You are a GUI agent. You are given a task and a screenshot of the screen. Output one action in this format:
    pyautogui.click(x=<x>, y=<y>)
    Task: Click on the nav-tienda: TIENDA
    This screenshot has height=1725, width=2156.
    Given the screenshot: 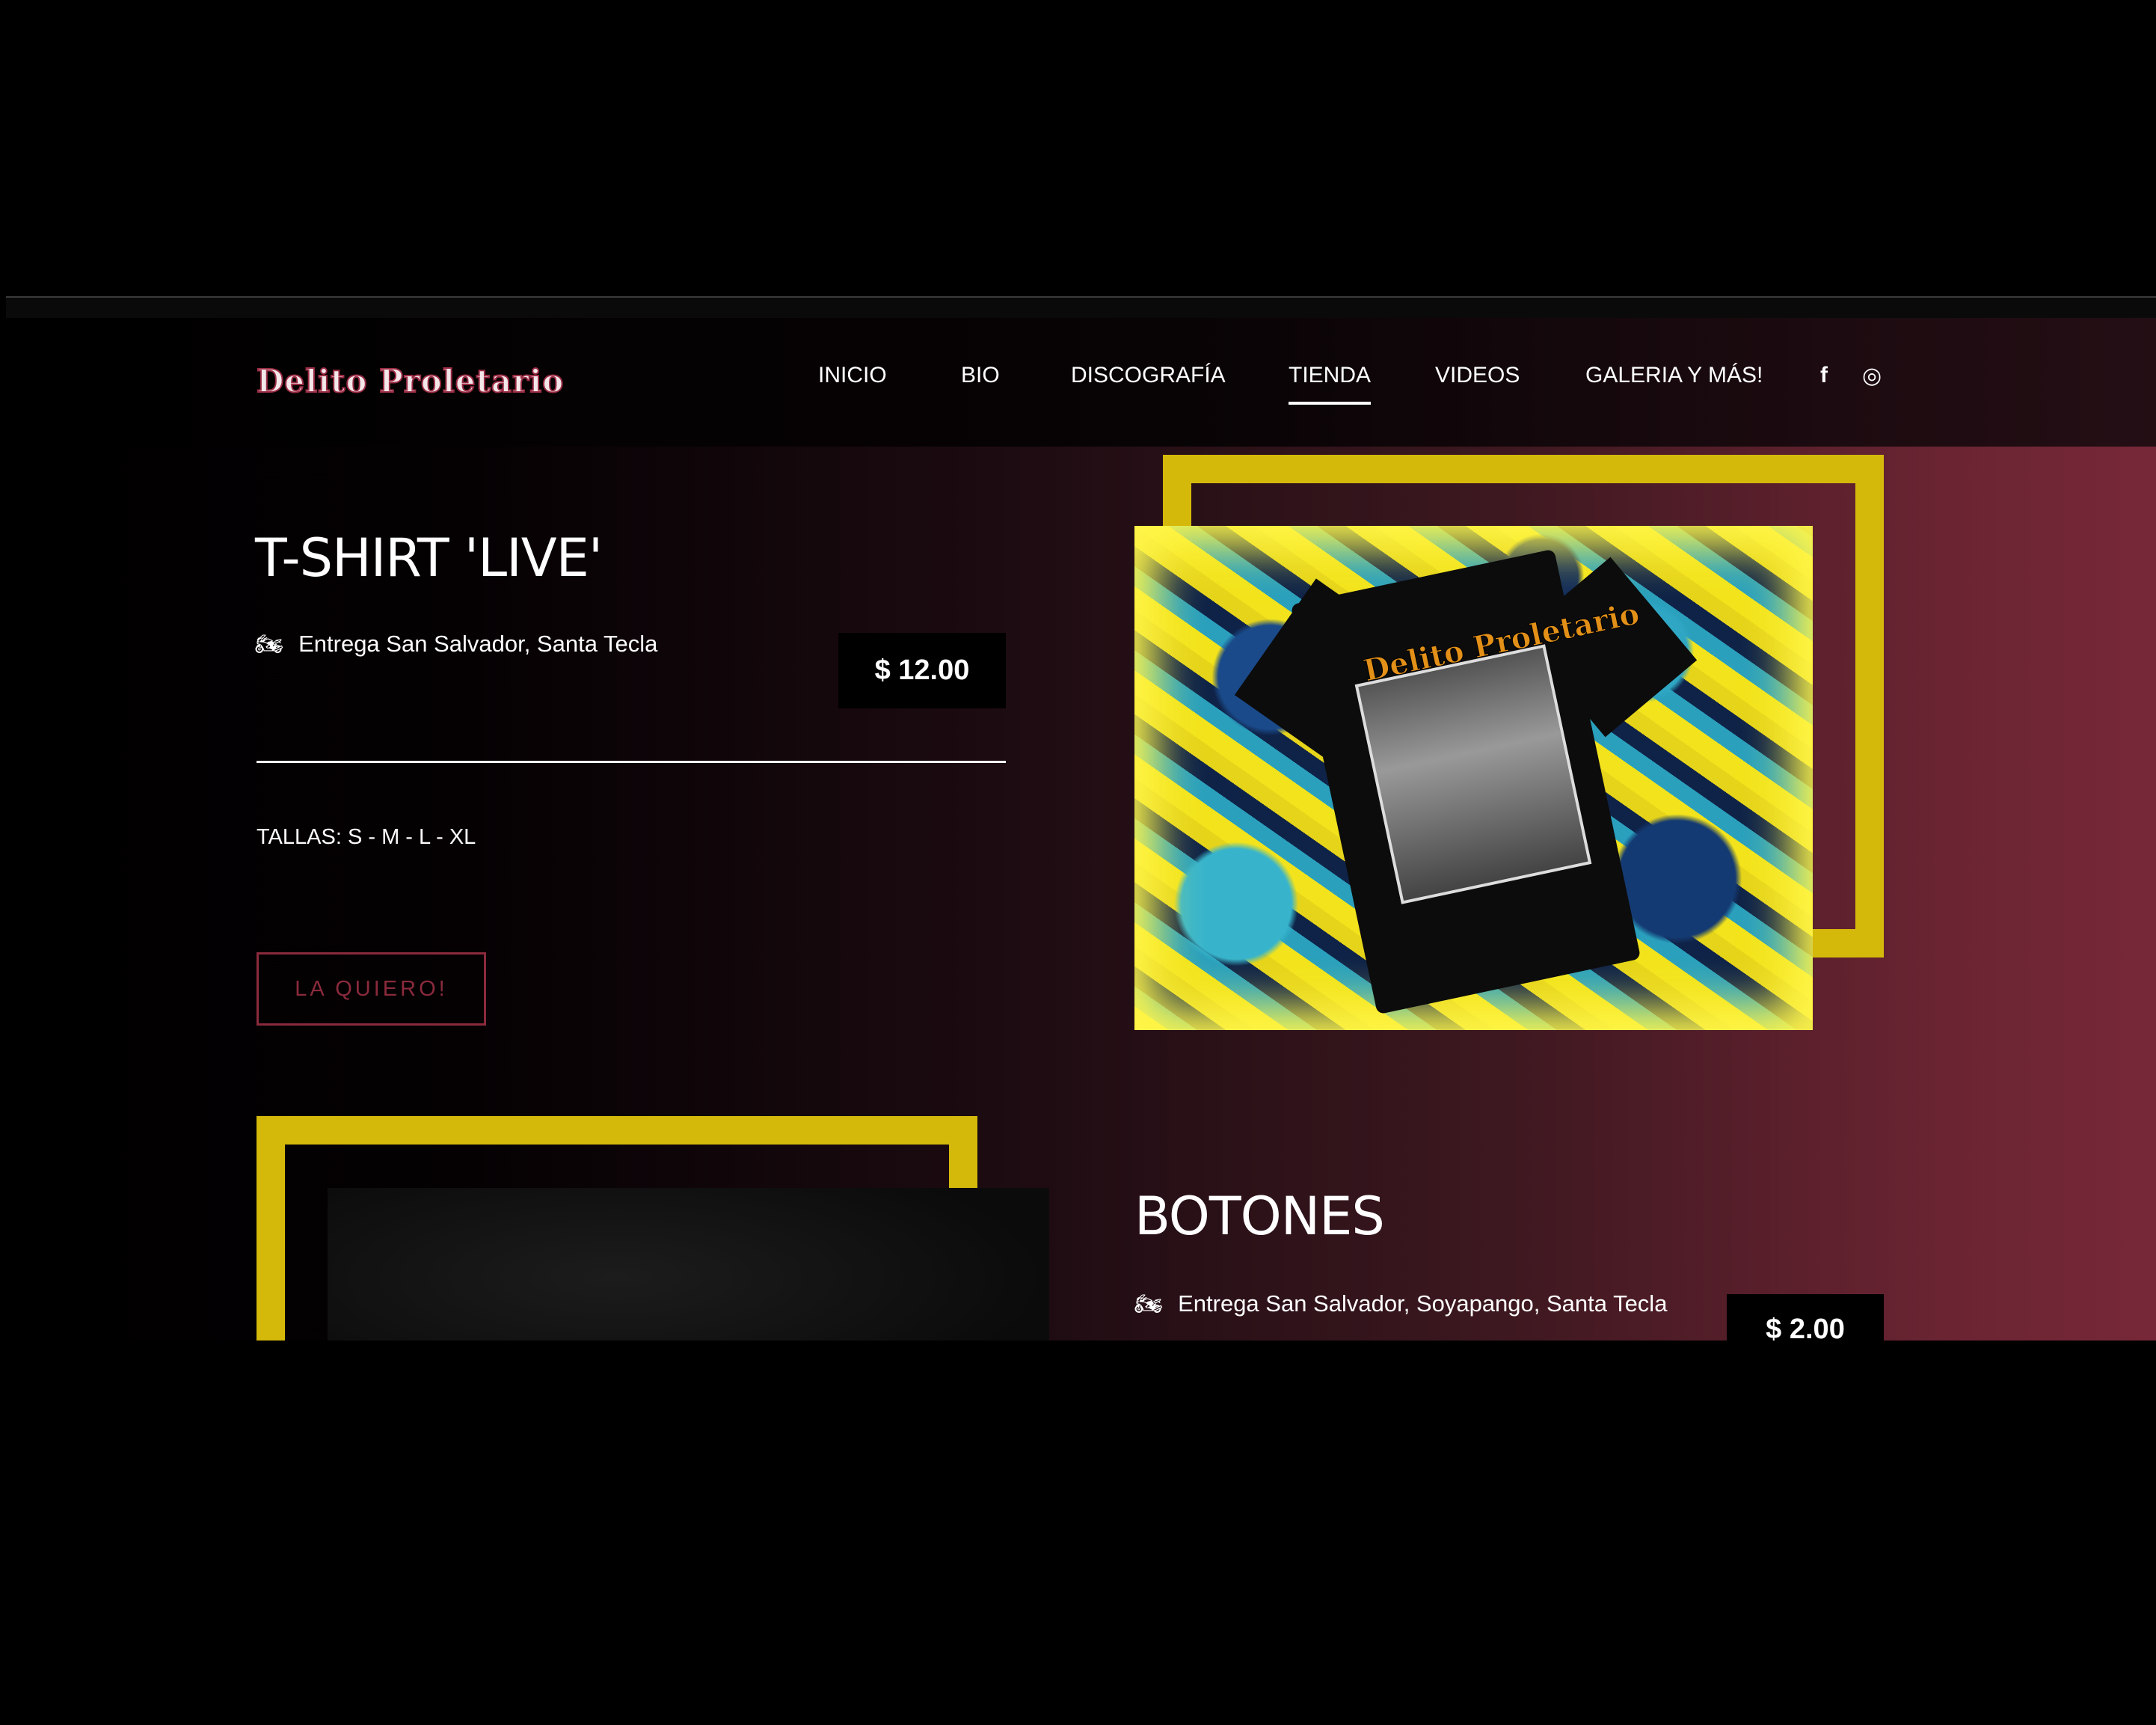 What is the action you would take?
    pyautogui.click(x=1330, y=384)
    